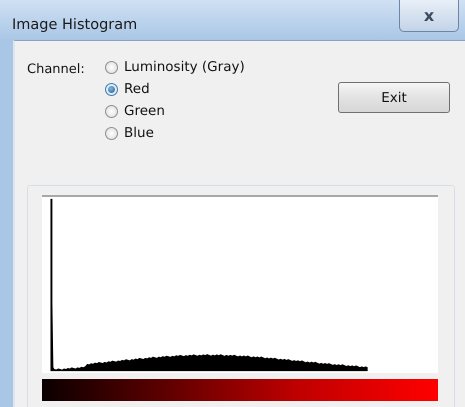 The height and width of the screenshot is (407, 465). Describe the element at coordinates (74, 24) in the screenshot. I see `window-title: Image Histogram` at that location.